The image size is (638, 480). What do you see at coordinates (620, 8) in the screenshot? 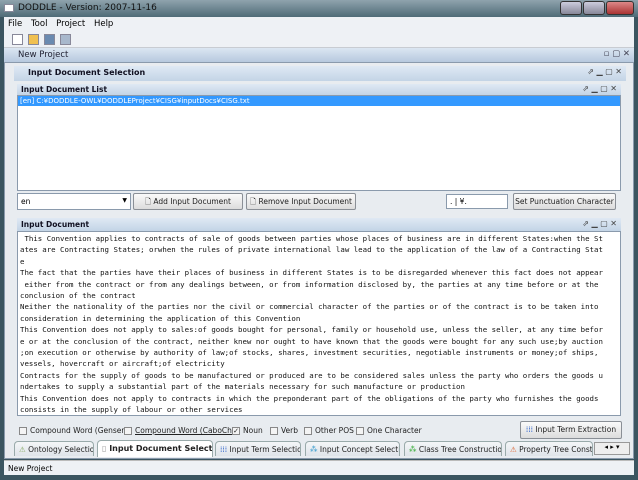
I see `close-button` at bounding box center [620, 8].